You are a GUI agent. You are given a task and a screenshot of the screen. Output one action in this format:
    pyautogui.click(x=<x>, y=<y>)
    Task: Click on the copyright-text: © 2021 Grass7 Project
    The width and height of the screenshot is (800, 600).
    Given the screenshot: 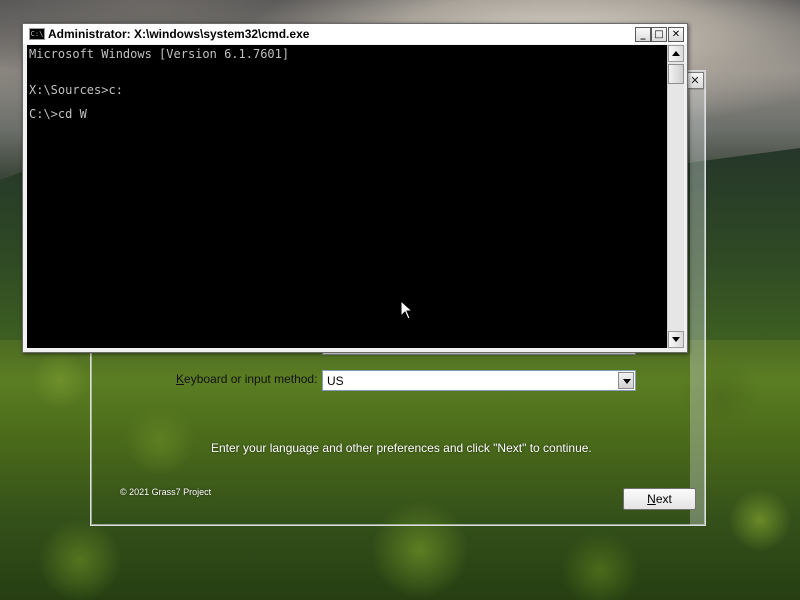 What is the action you would take?
    pyautogui.click(x=166, y=492)
    